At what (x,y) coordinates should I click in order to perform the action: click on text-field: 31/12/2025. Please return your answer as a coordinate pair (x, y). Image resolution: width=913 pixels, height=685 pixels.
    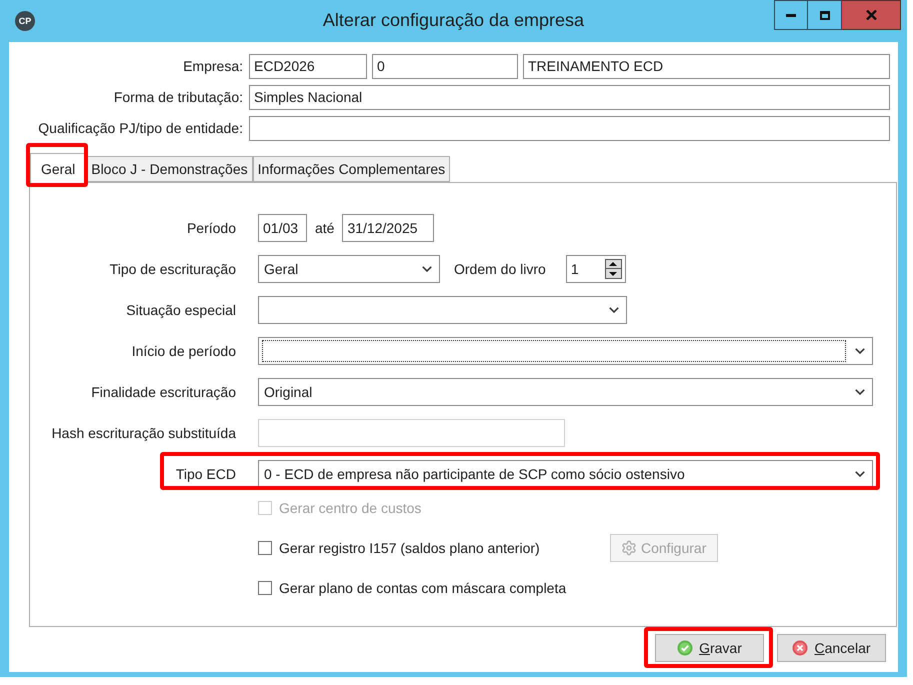
    Looking at the image, I should click on (388, 228).